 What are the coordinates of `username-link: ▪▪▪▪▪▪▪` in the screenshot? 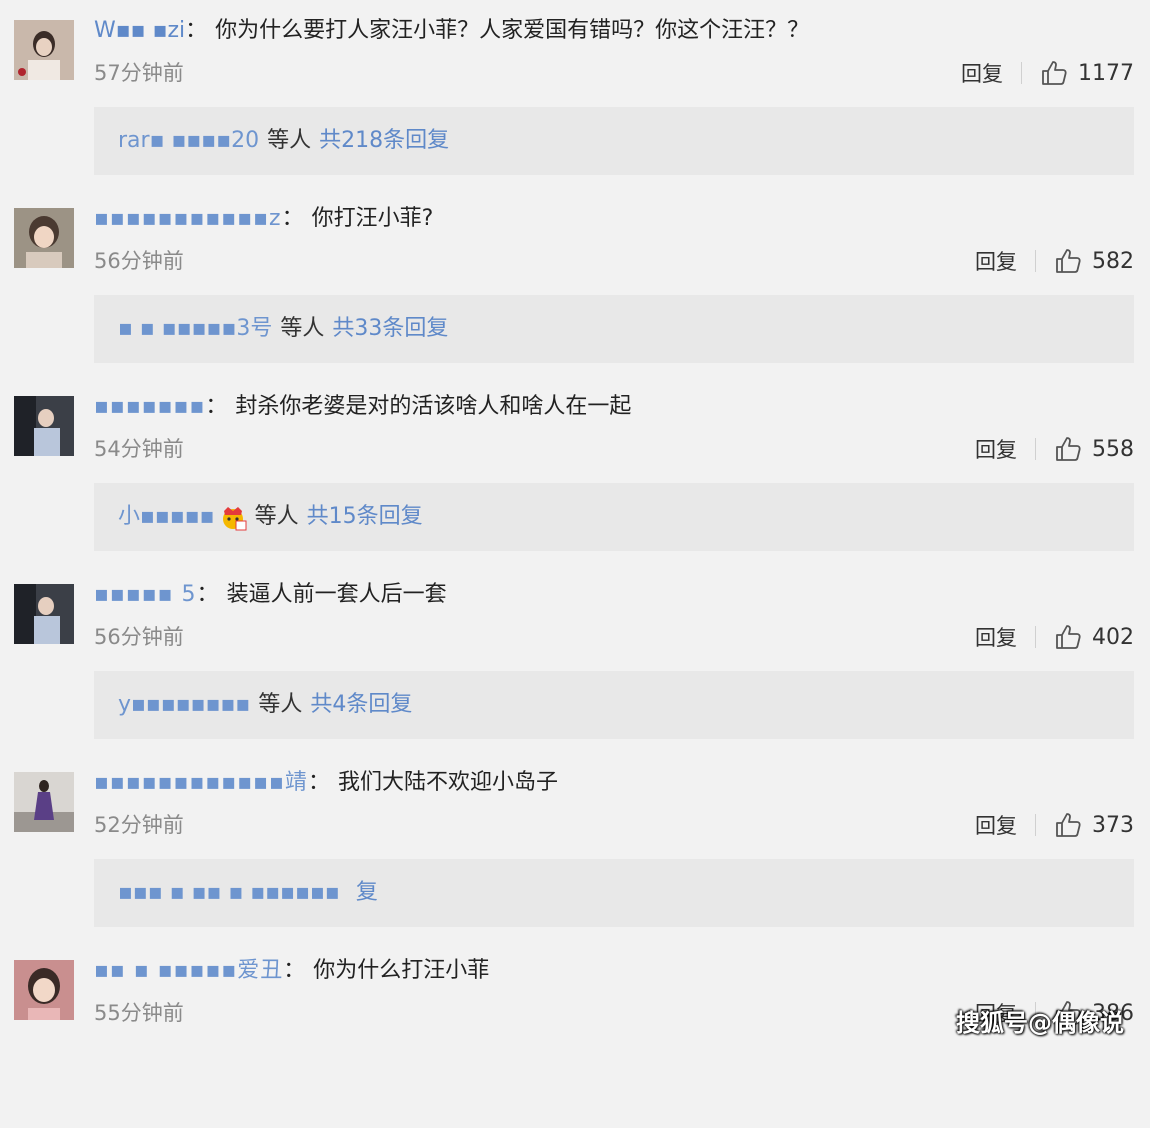 It's located at (149, 406).